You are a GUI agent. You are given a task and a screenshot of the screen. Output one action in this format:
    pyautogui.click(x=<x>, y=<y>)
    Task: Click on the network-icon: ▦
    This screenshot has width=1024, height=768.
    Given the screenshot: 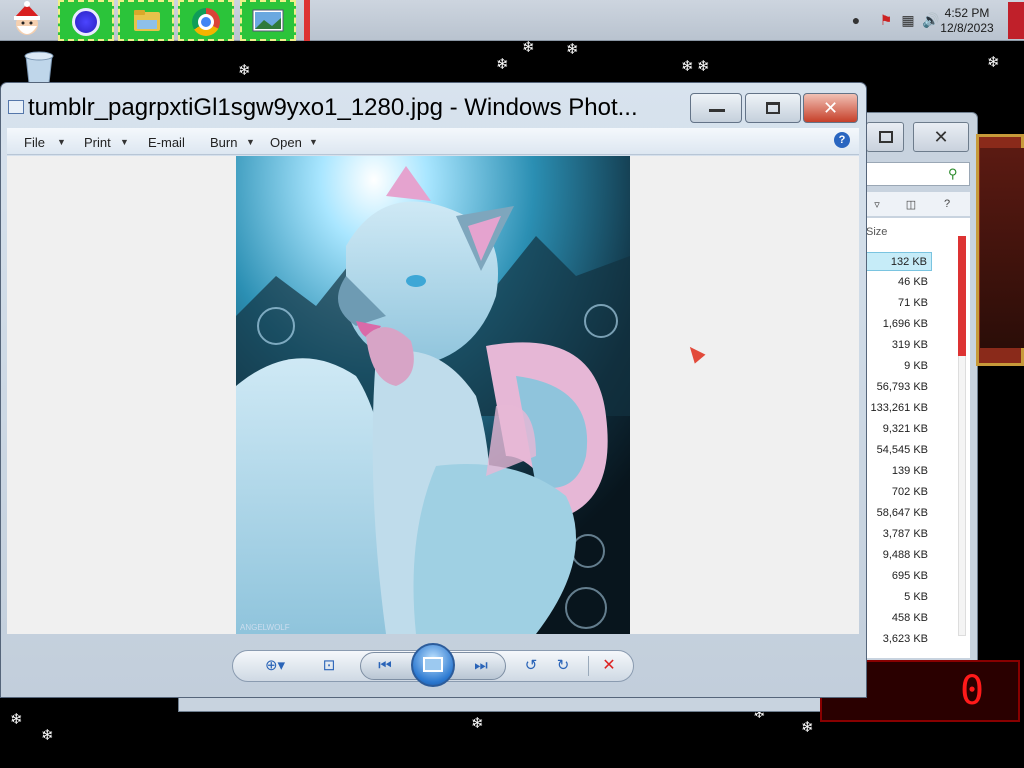 What is the action you would take?
    pyautogui.click(x=908, y=20)
    